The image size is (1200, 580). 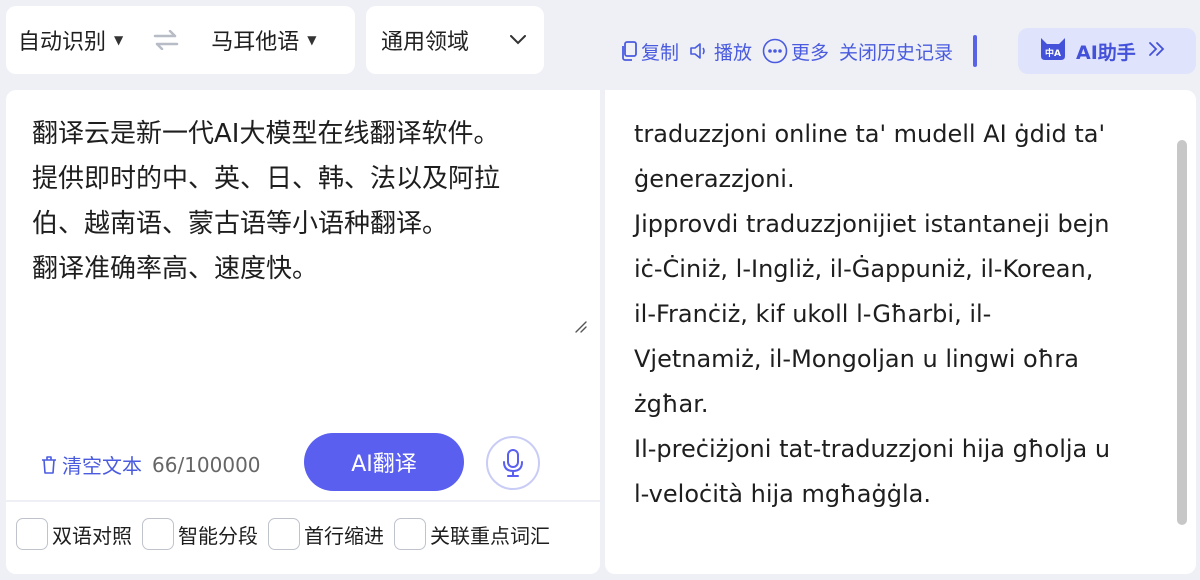 I want to click on clear-text-label: 清空文本, so click(x=102, y=466).